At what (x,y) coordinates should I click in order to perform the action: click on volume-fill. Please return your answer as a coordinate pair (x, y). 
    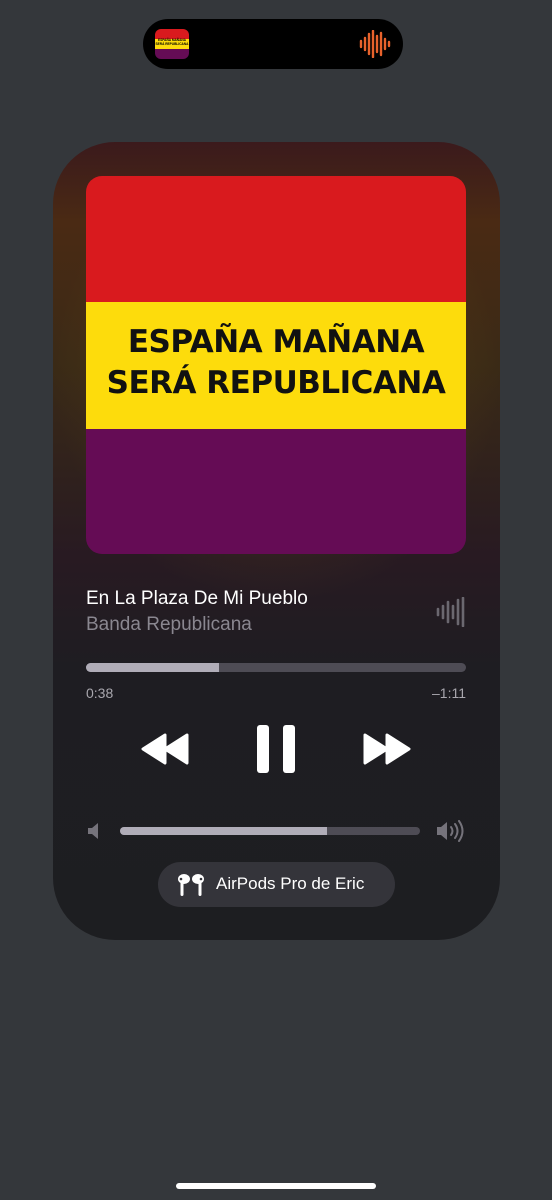
    Looking at the image, I should click on (223, 831).